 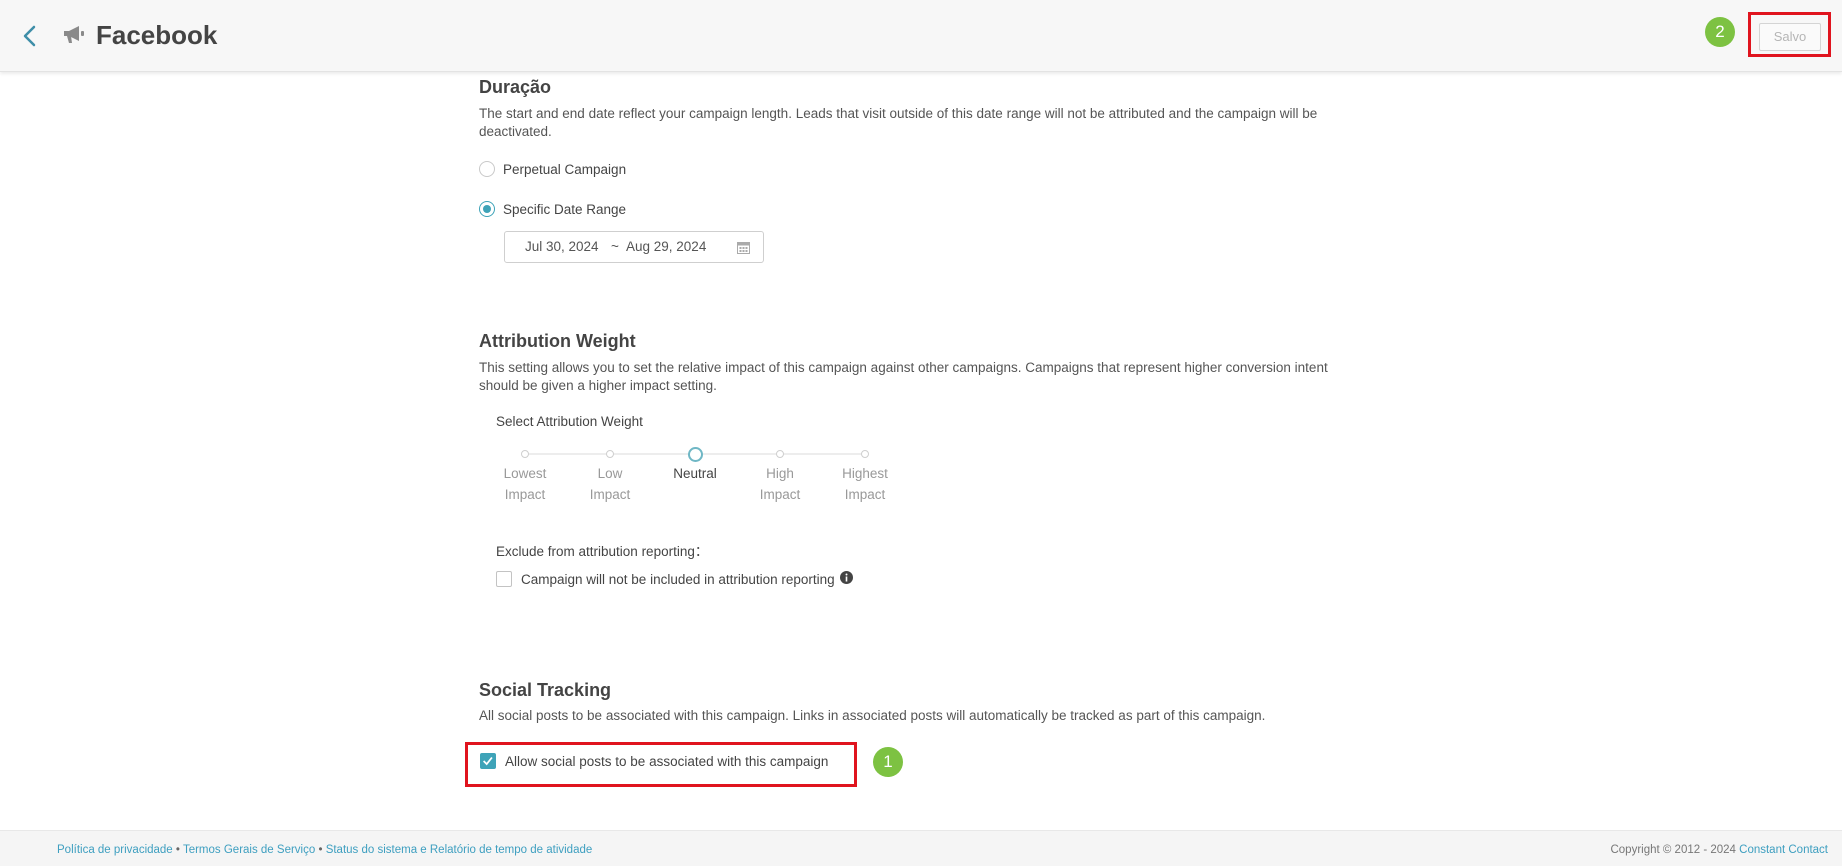 I want to click on page-title: Facebook, so click(x=157, y=35).